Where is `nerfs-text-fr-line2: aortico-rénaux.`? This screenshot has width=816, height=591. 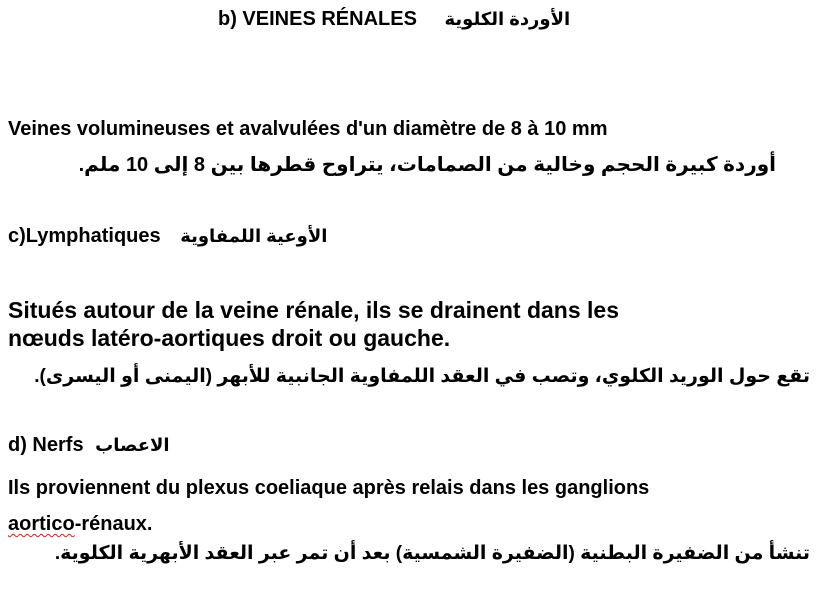 nerfs-text-fr-line2: aortico-rénaux. is located at coordinates (328, 524).